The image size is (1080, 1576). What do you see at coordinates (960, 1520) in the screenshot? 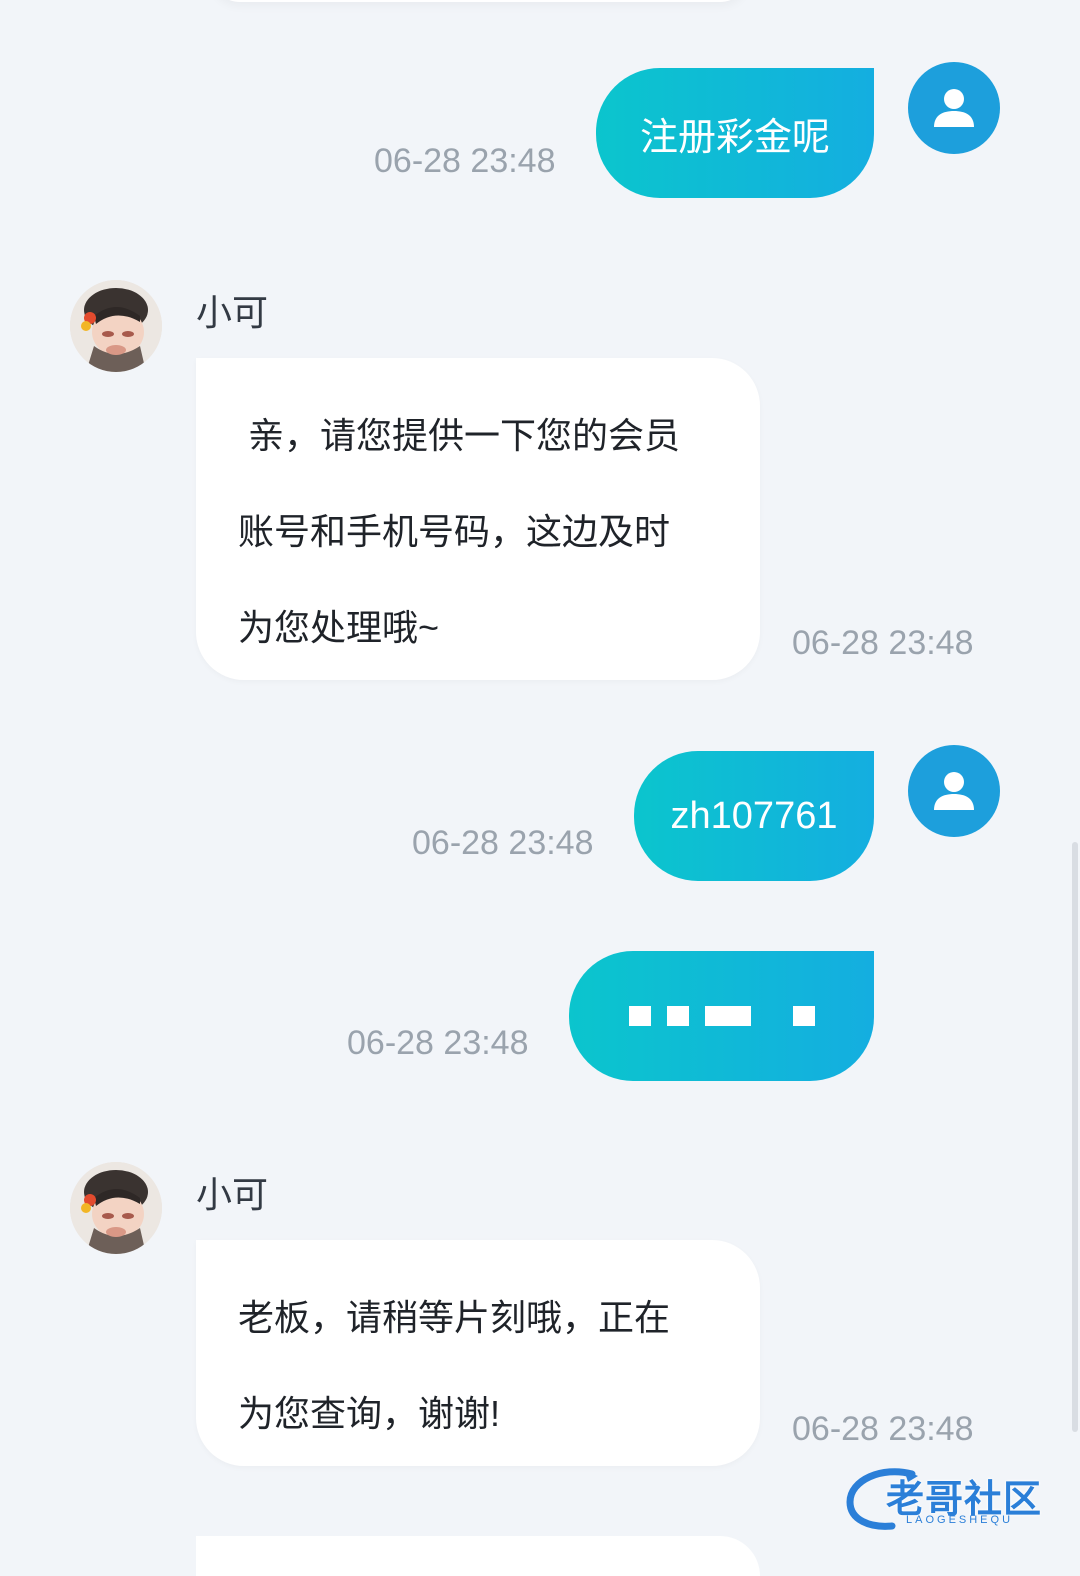
I see `watermark-subtext: LAOGESHEQU` at bounding box center [960, 1520].